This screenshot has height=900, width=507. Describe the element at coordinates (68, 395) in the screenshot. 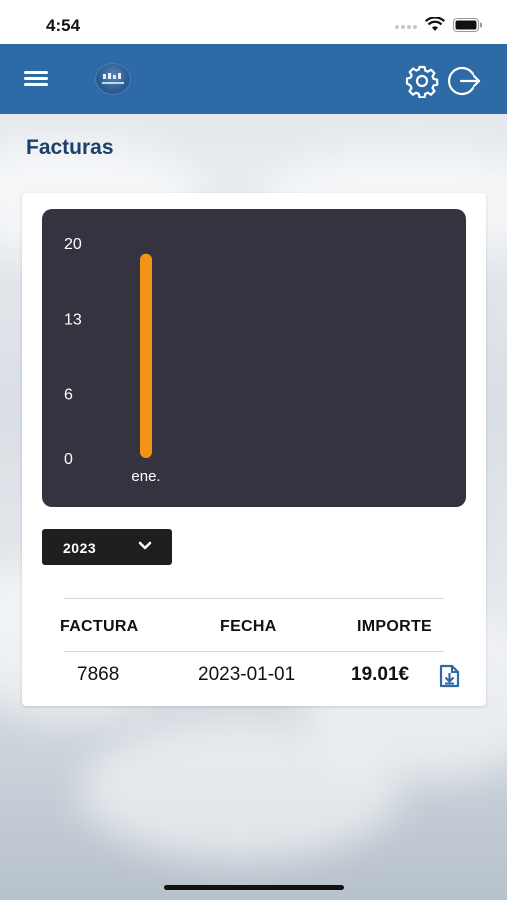

I see `y-tick-label: 6` at that location.